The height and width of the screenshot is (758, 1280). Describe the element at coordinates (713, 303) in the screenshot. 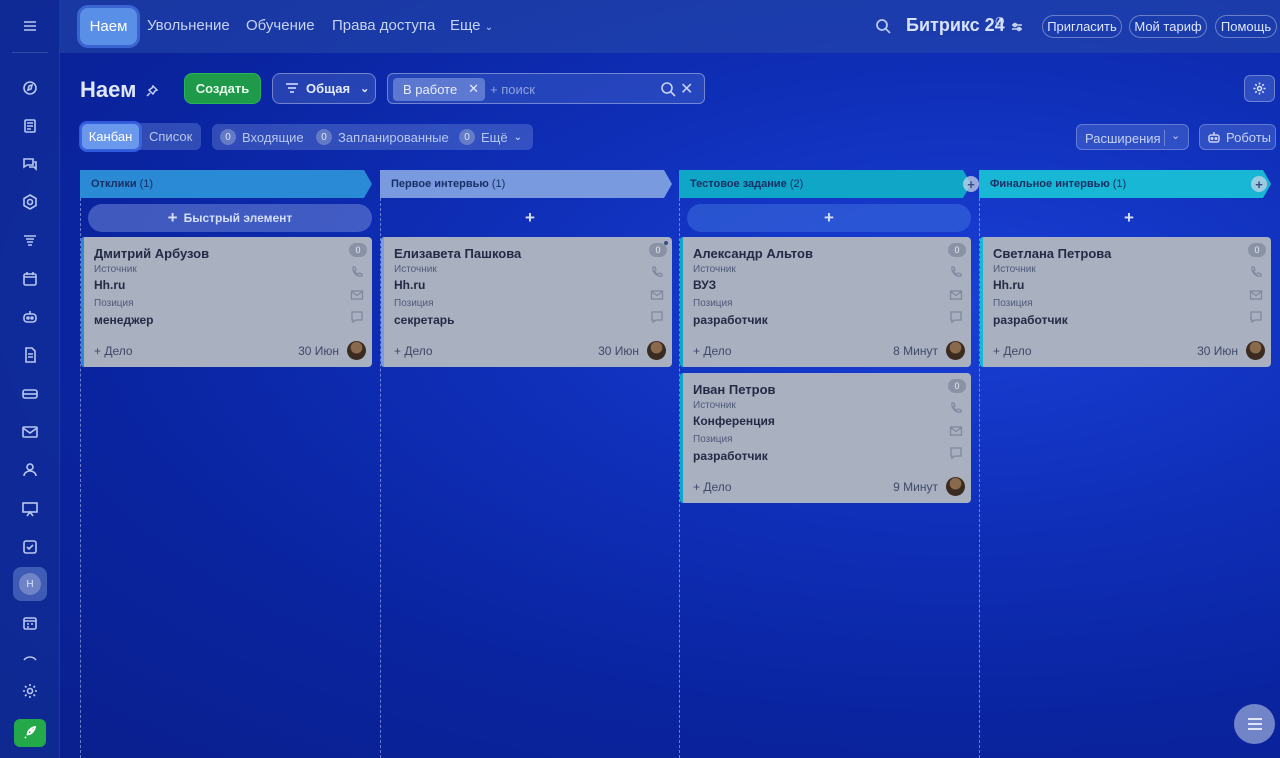

I see `position-label: Позиция` at that location.